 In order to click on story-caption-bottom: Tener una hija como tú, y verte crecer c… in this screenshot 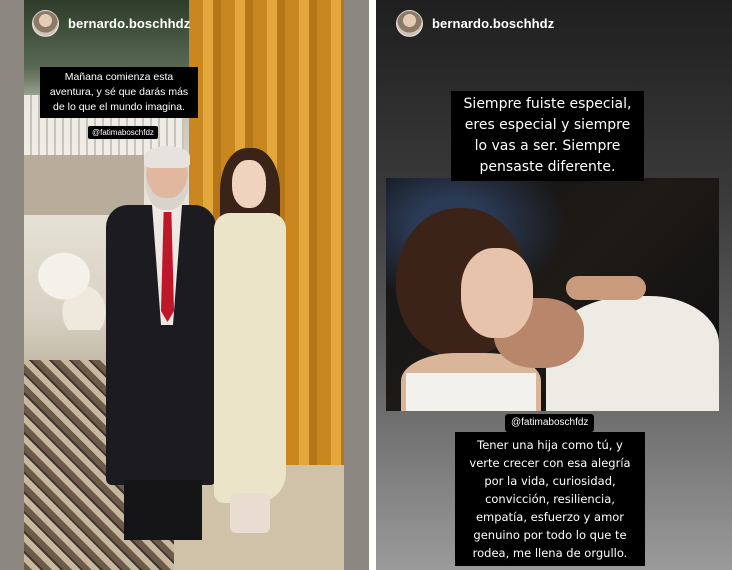, I will do `click(550, 499)`.